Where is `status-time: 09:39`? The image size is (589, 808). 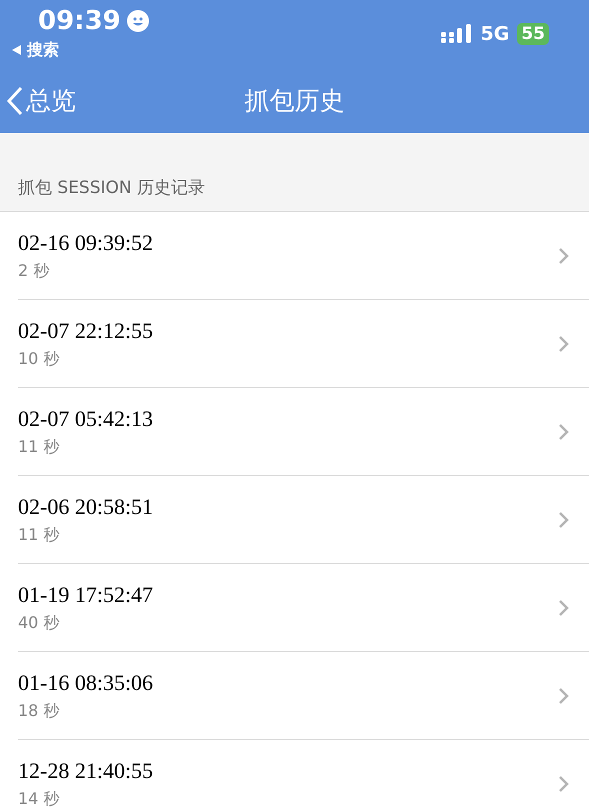
status-time: 09:39 is located at coordinates (79, 21).